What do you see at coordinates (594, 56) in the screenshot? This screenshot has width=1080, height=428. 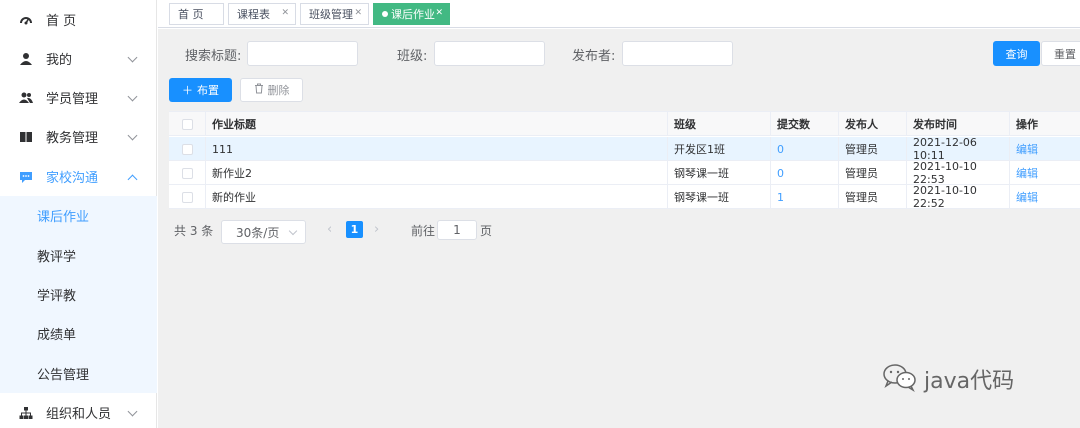 I see `search-publisher-label: 发布者:` at bounding box center [594, 56].